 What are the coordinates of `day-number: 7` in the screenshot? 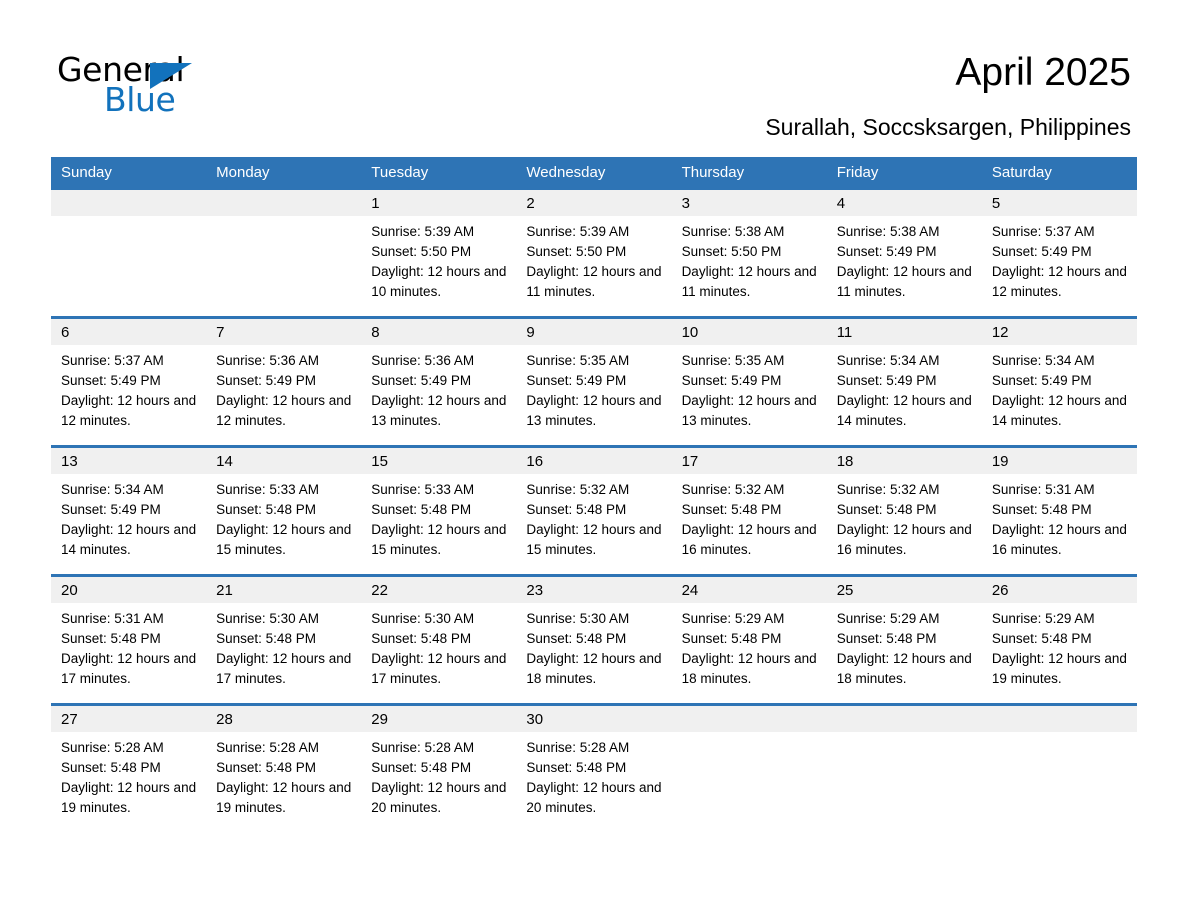 It's located at (284, 332).